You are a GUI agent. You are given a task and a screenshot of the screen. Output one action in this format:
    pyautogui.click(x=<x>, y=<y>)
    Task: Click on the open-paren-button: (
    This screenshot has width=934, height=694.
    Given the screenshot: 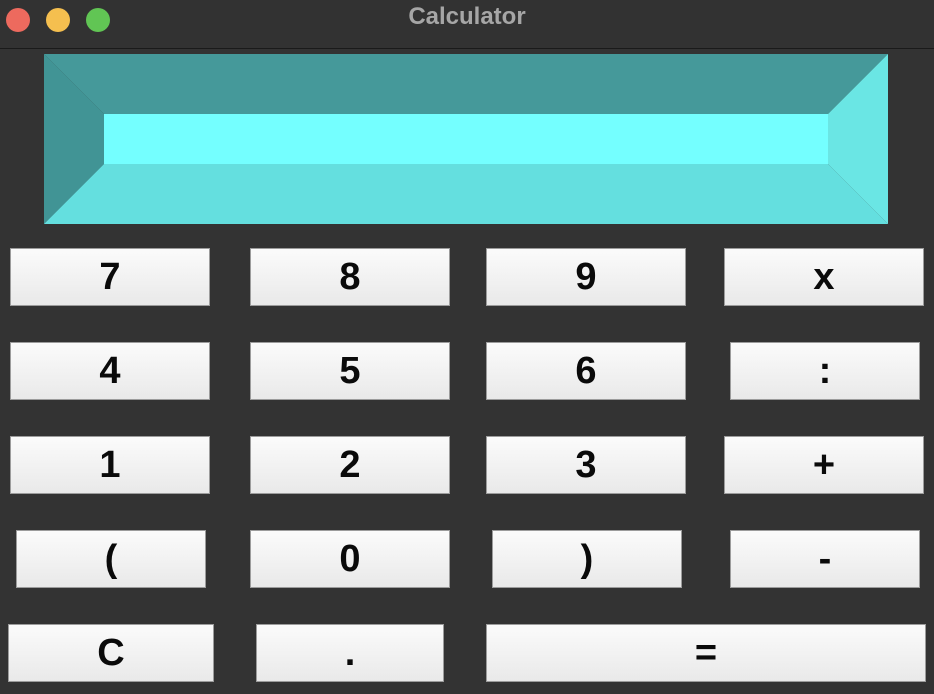 What is the action you would take?
    pyautogui.click(x=111, y=559)
    